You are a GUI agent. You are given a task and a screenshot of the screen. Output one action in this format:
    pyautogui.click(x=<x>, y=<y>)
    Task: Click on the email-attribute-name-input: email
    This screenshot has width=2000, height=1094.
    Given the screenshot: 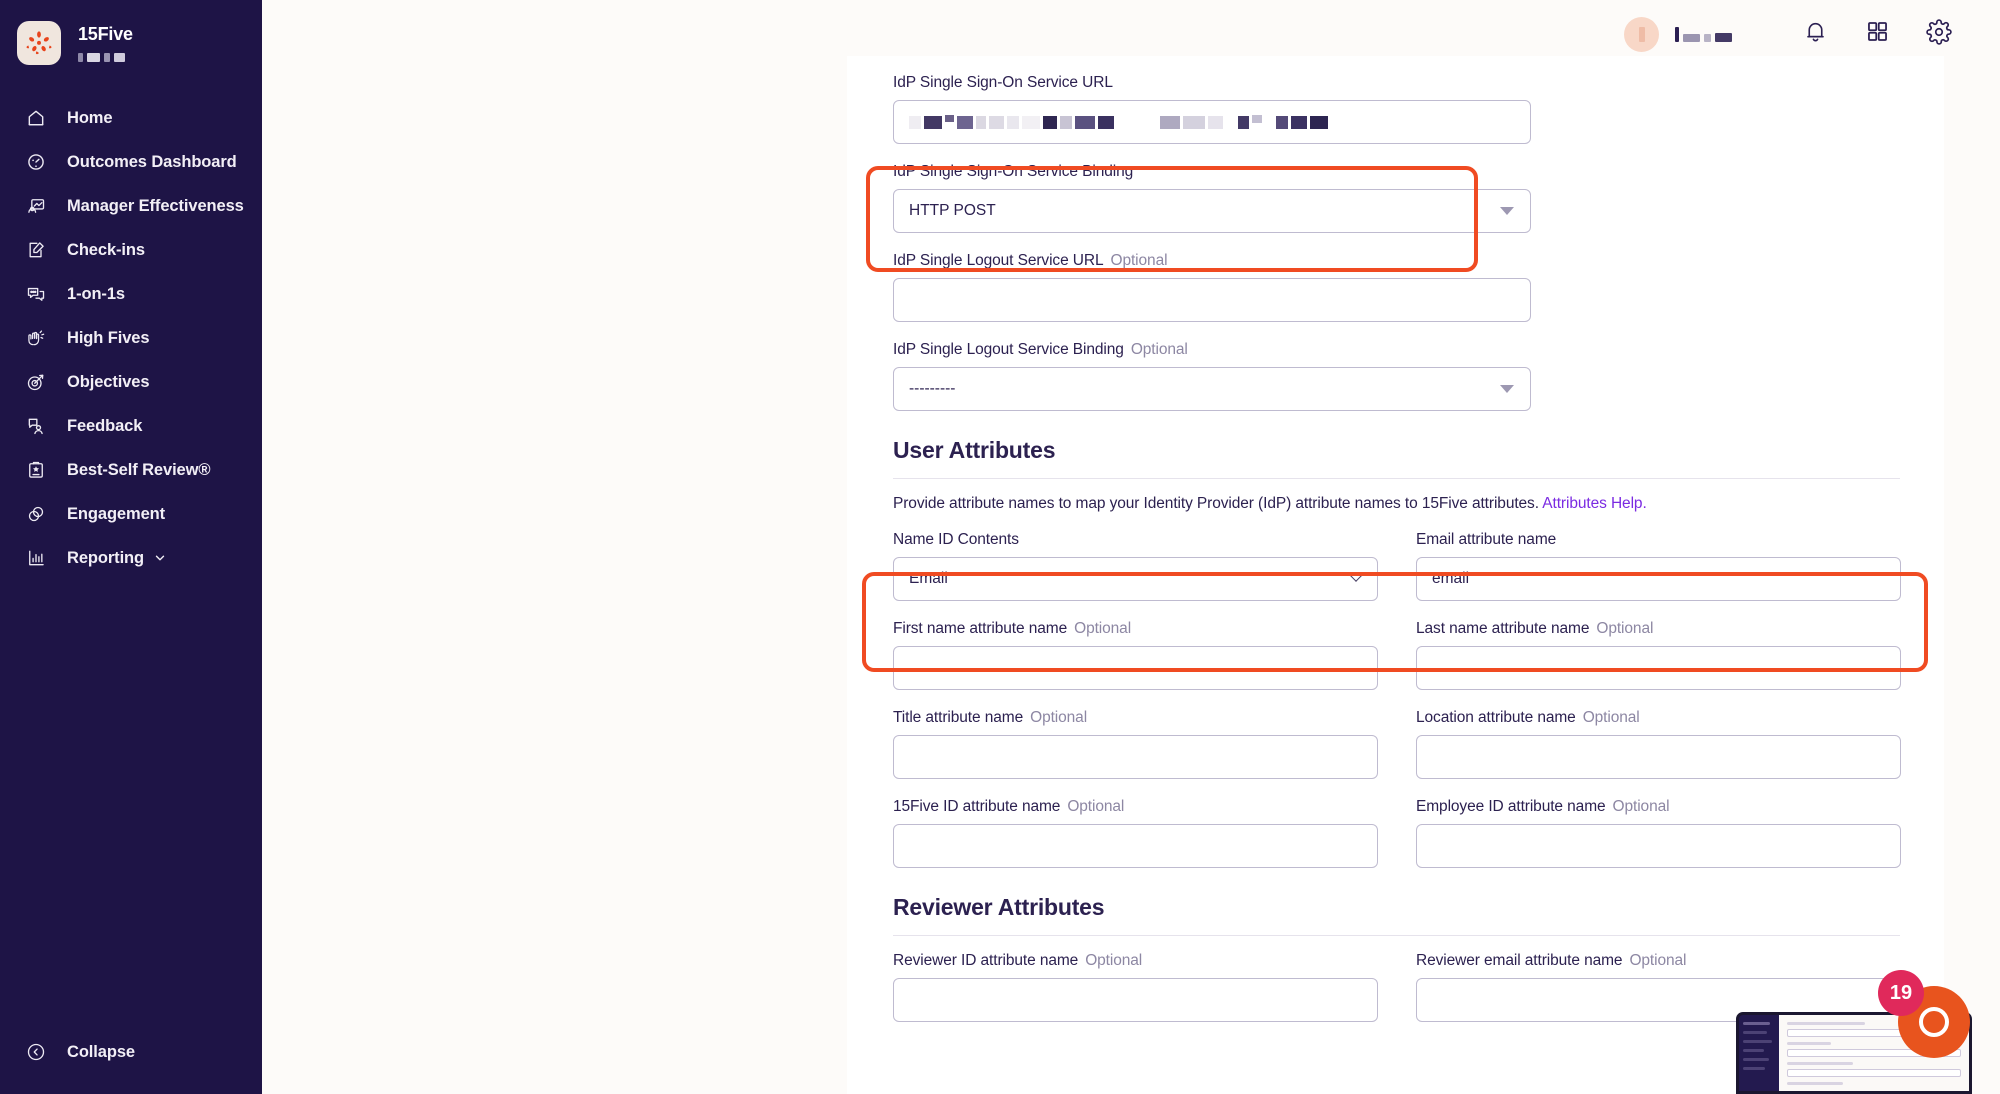 What is the action you would take?
    pyautogui.click(x=1658, y=579)
    